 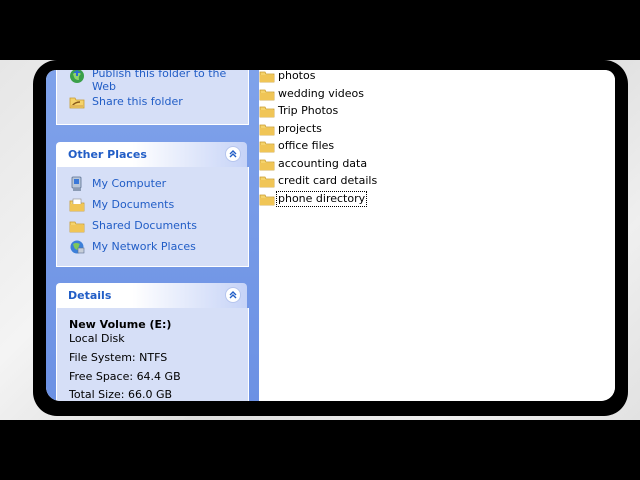 What do you see at coordinates (308, 110) in the screenshot?
I see `folder-name: Trip Photos` at bounding box center [308, 110].